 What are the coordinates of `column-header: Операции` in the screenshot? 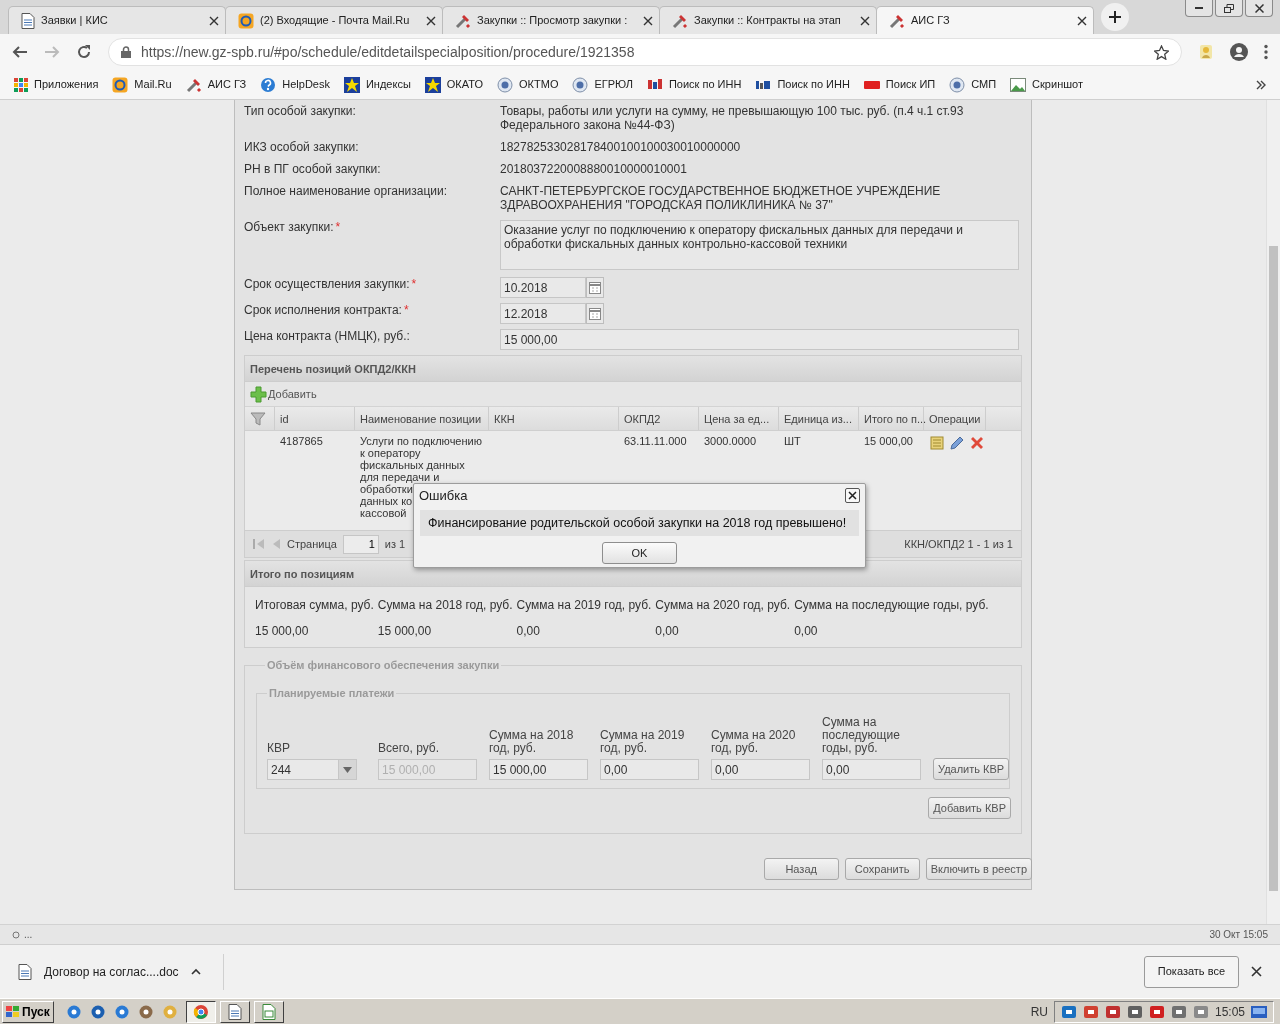 It's located at (955, 418).